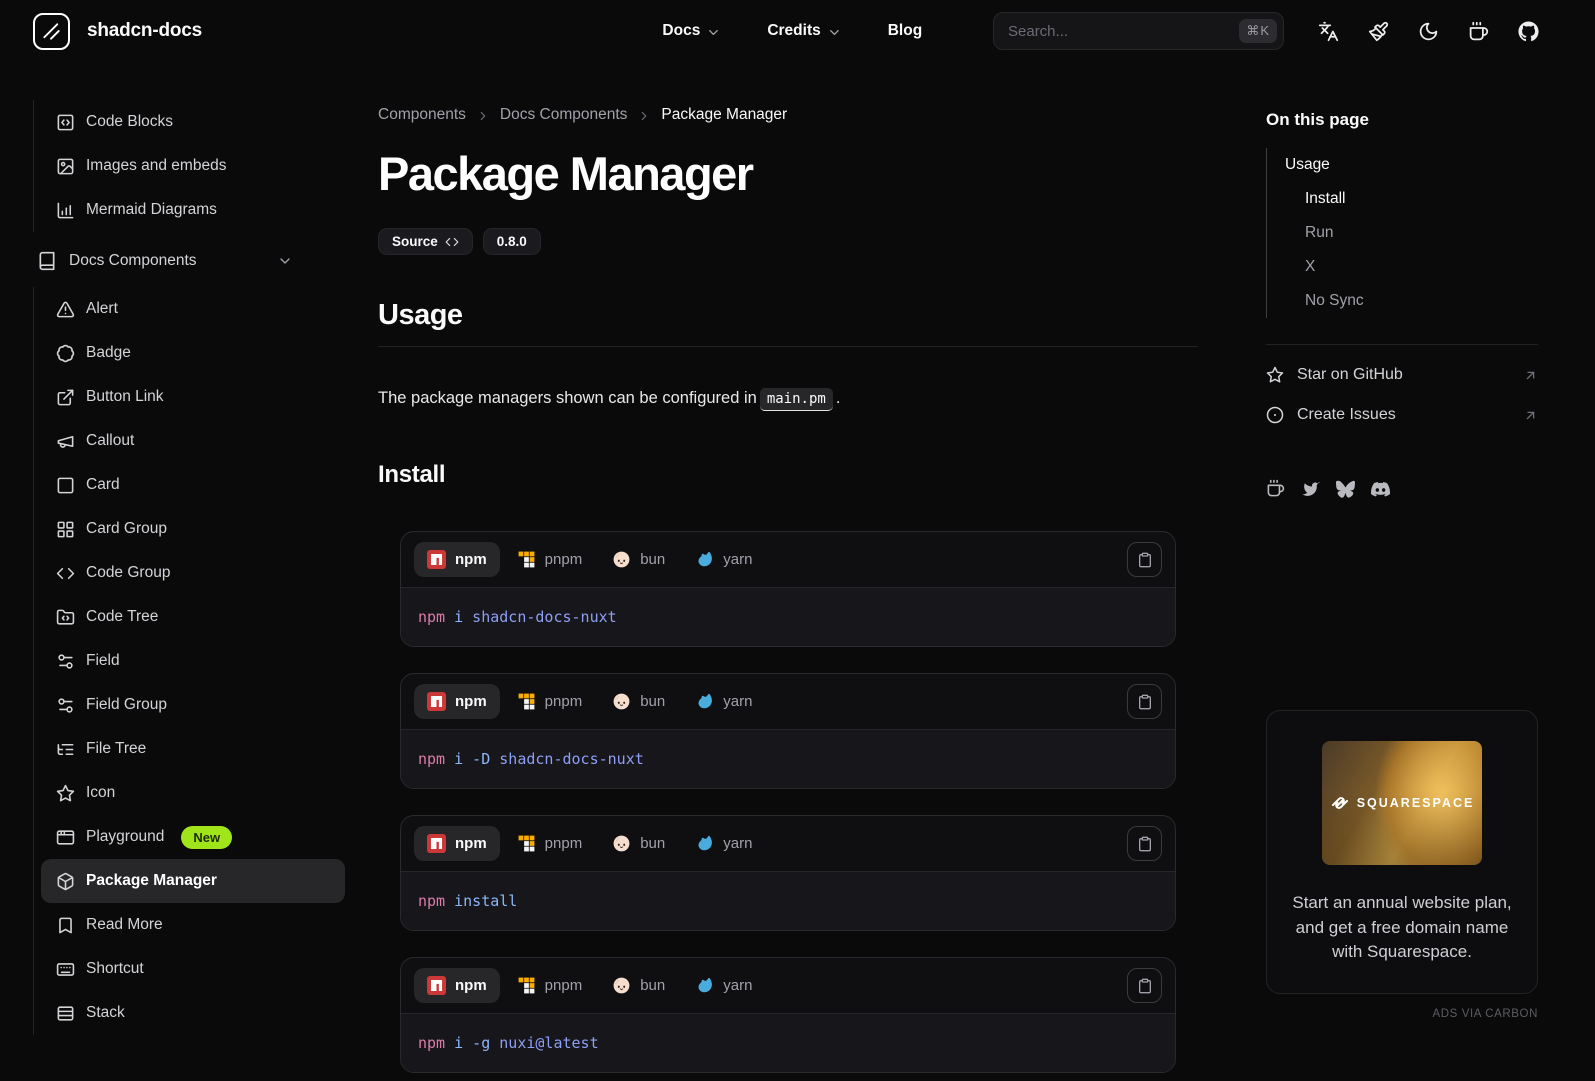 This screenshot has width=1595, height=1081. I want to click on topnav-item-blog: Blog, so click(905, 31).